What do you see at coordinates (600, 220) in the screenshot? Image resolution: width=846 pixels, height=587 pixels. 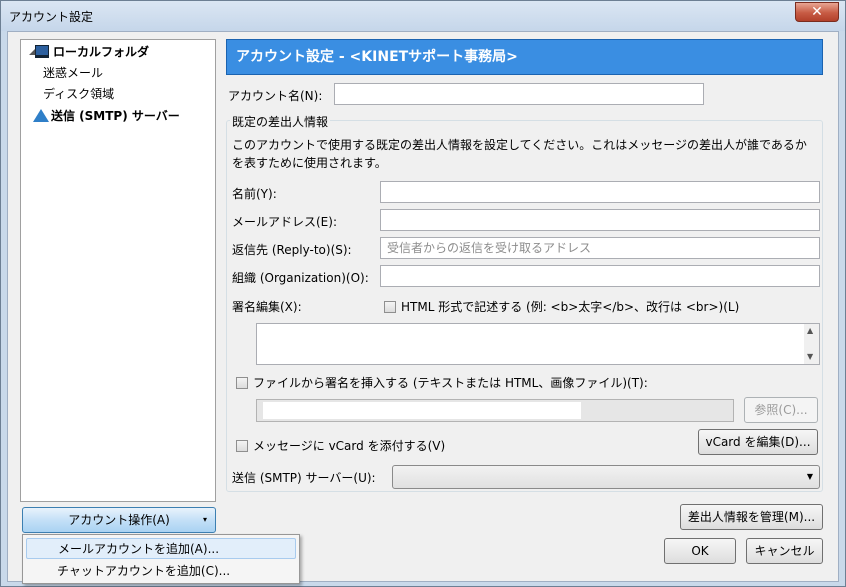 I see `email-input` at bounding box center [600, 220].